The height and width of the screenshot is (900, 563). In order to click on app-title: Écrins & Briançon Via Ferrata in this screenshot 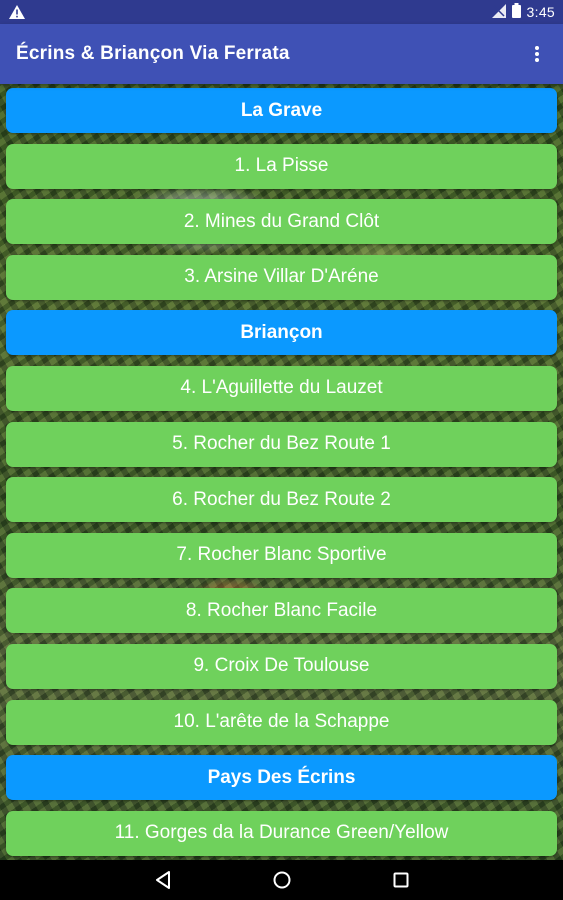, I will do `click(153, 53)`.